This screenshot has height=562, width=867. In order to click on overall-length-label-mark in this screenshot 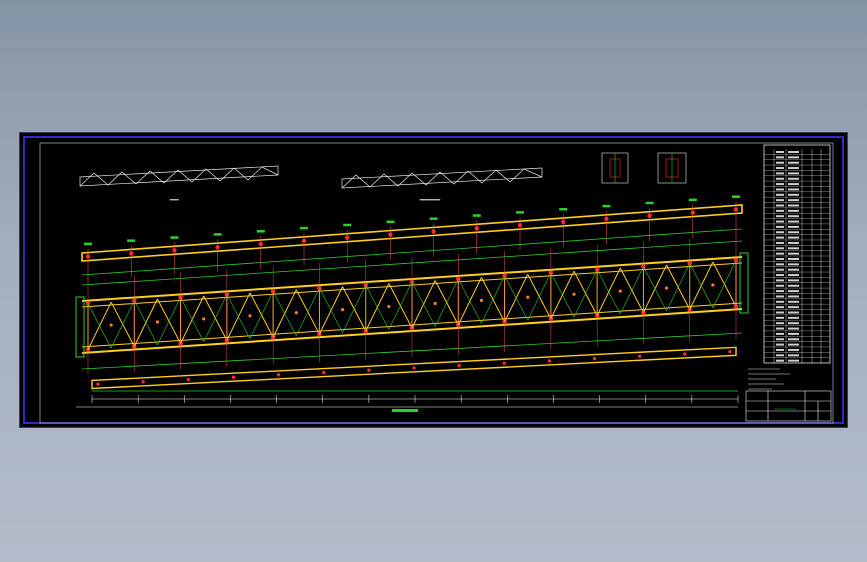, I will do `click(405, 410)`.